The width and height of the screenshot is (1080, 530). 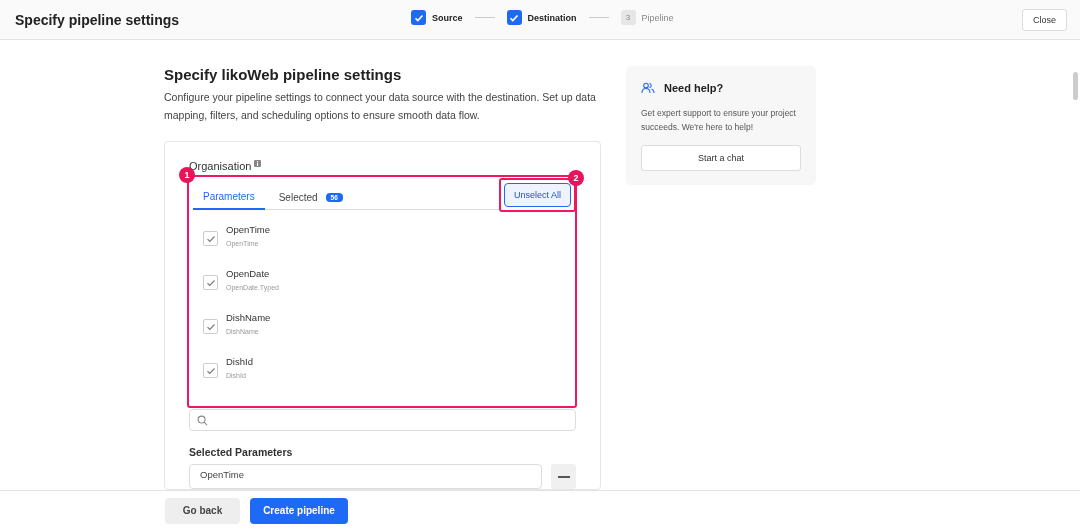 What do you see at coordinates (220, 166) in the screenshot?
I see `section-label: Organisation` at bounding box center [220, 166].